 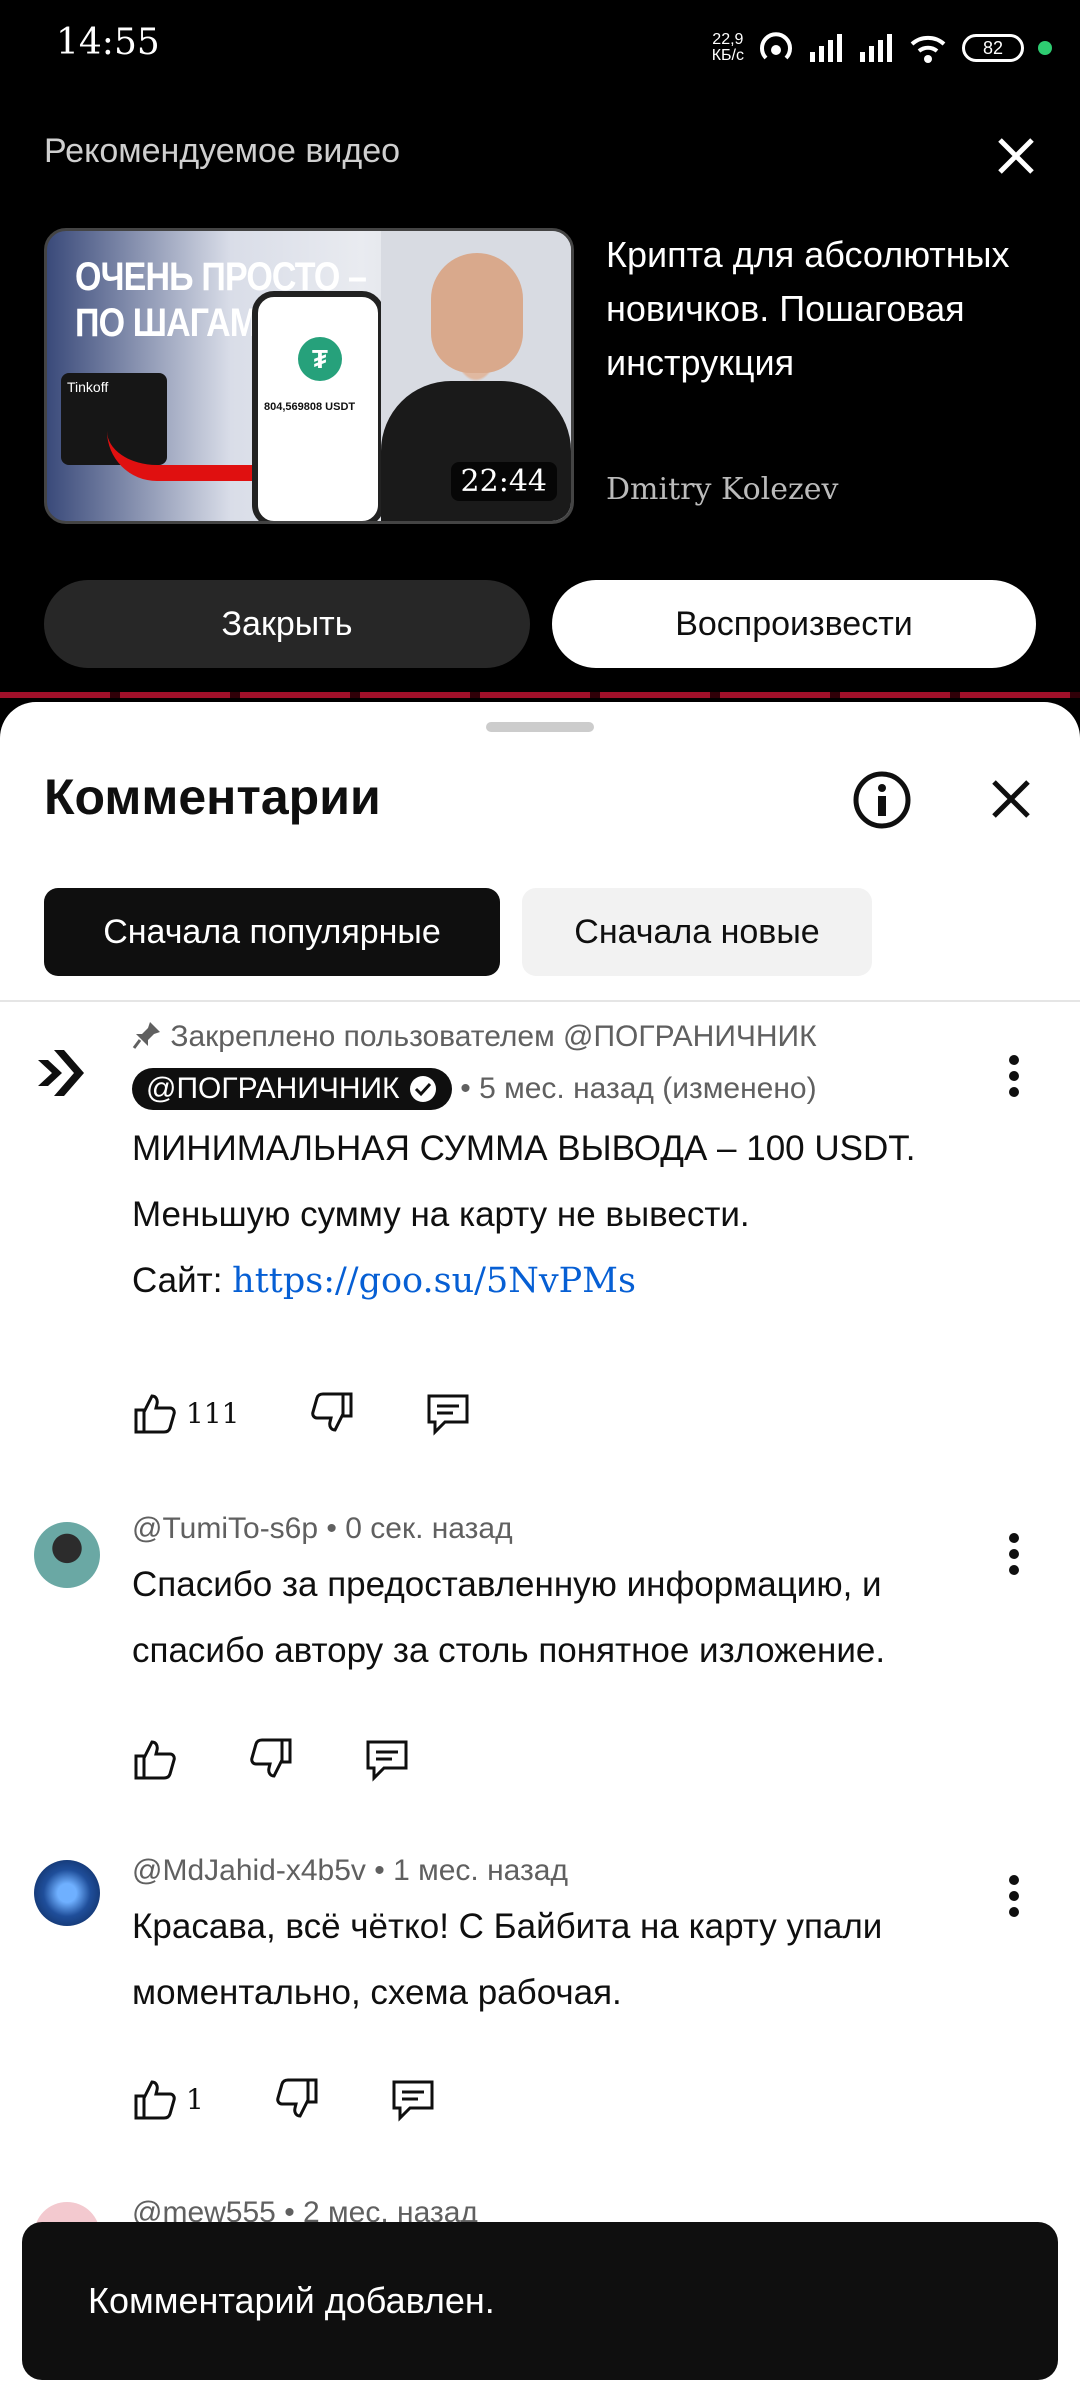 What do you see at coordinates (722, 489) in the screenshot?
I see `recommended-video-author: Dmitry Kolezev` at bounding box center [722, 489].